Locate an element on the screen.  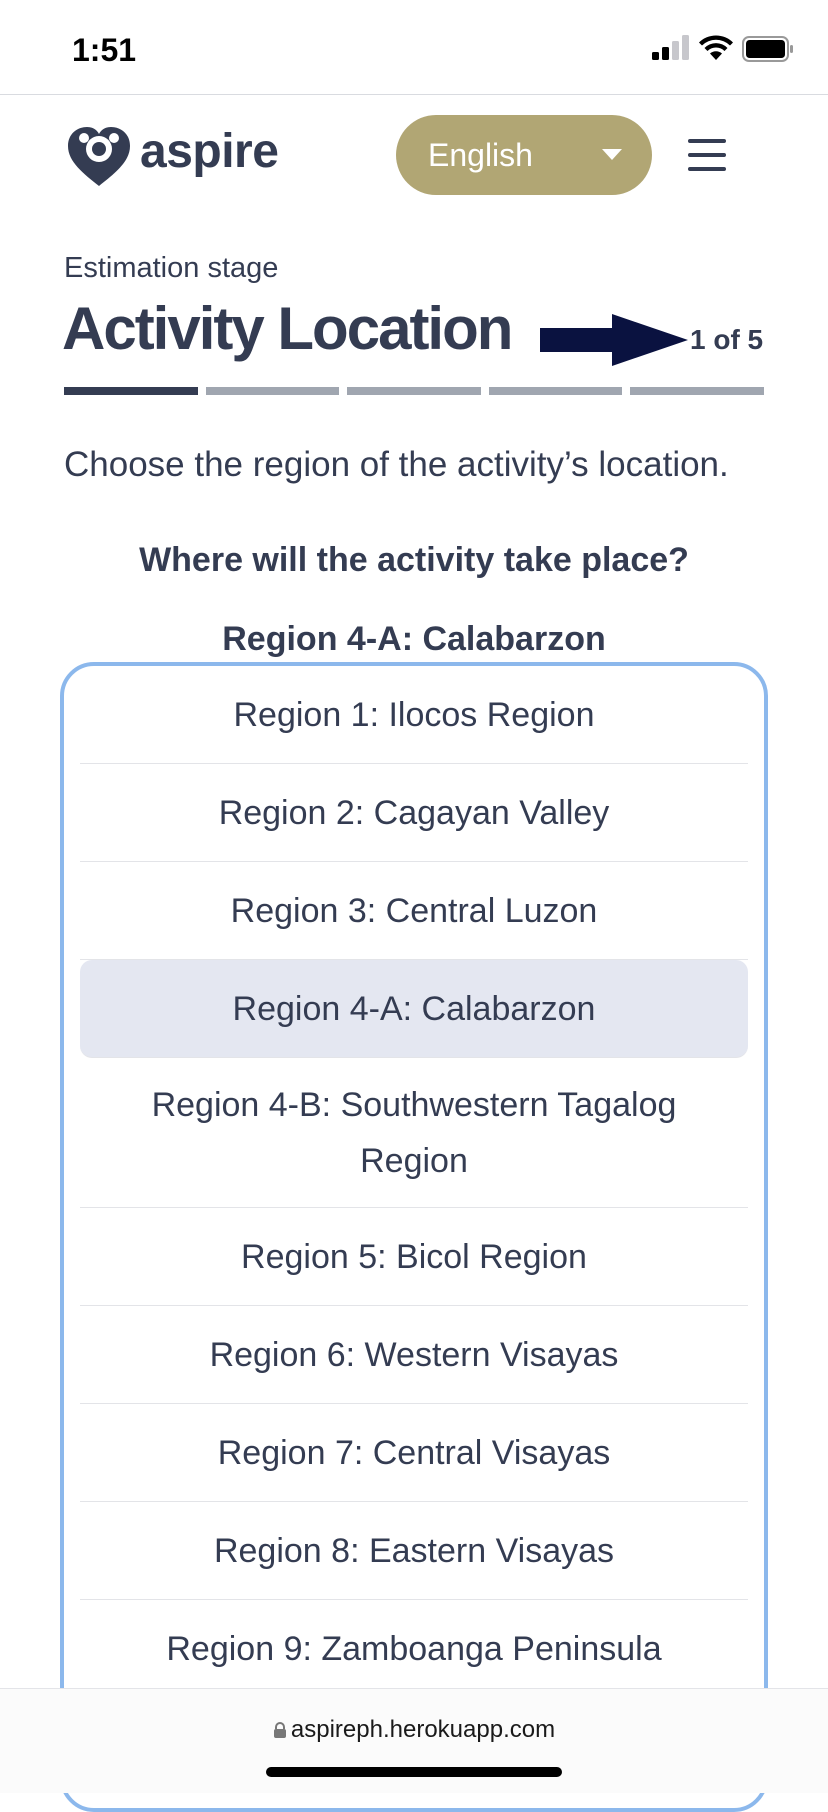
wifi-icon is located at coordinates (716, 47).